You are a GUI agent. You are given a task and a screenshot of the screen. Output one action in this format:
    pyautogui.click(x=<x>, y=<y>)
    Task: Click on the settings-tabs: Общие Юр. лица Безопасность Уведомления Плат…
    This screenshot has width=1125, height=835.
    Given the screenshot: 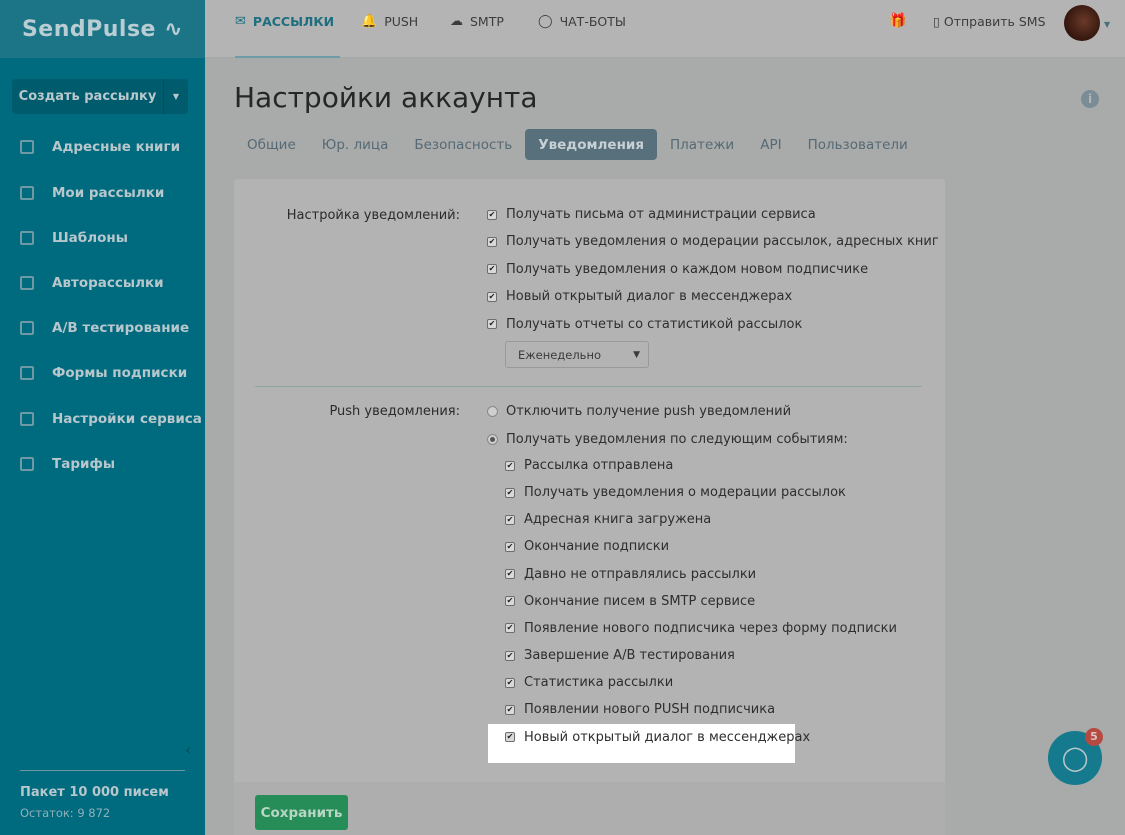 What is the action you would take?
    pyautogui.click(x=577, y=144)
    